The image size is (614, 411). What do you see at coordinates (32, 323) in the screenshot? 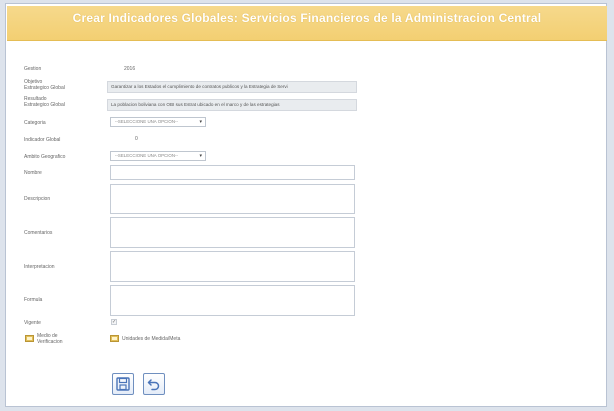
I see `vigente-label: Vigente` at bounding box center [32, 323].